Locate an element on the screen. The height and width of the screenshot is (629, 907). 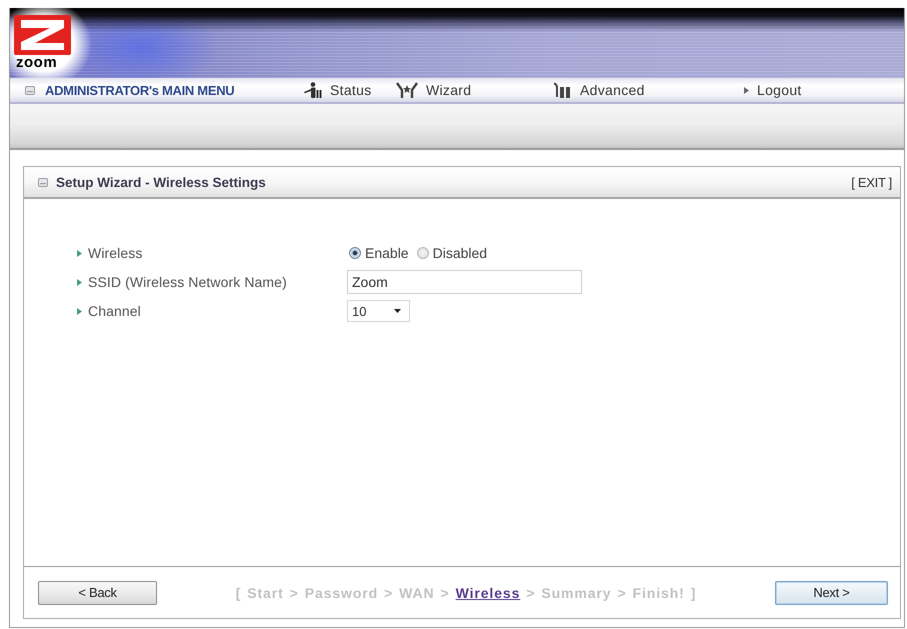
nav-link: Status is located at coordinates (349, 90).